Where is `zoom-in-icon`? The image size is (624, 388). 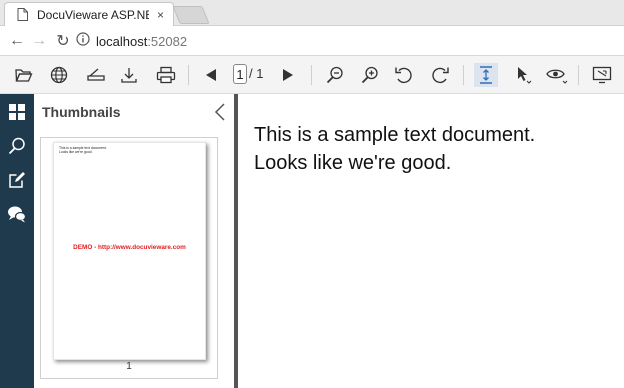
zoom-in-icon is located at coordinates (370, 75).